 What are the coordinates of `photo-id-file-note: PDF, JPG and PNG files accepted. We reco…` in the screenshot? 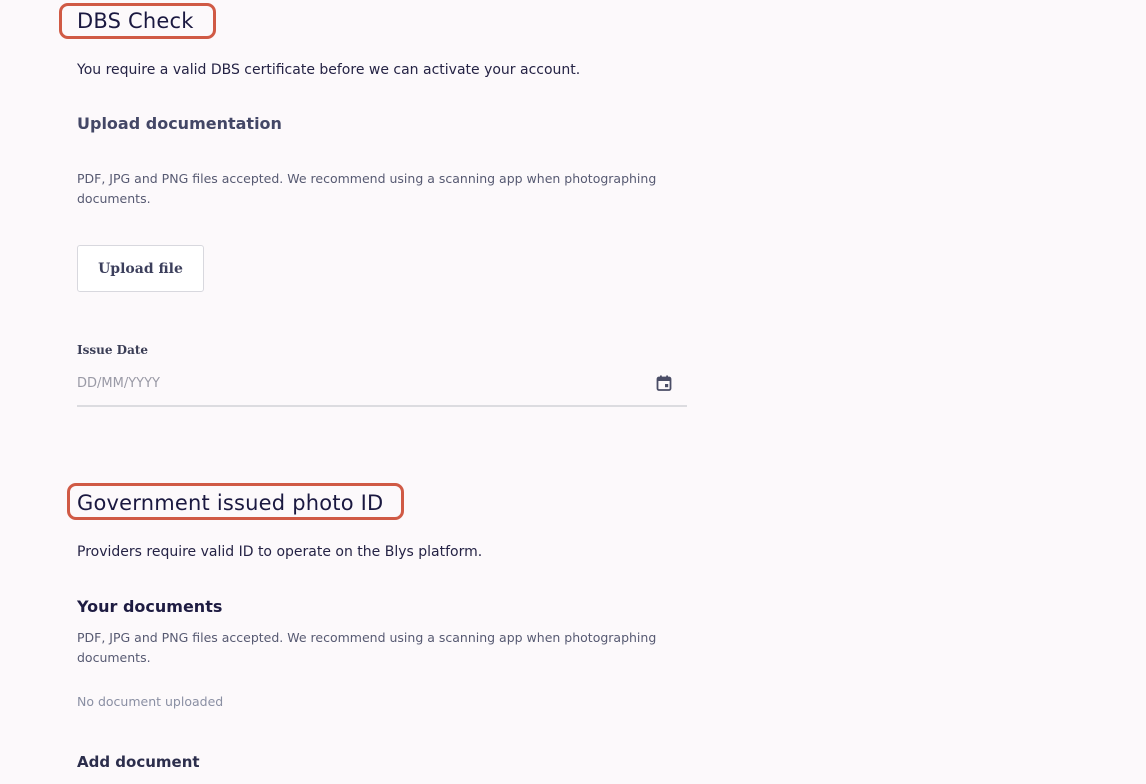 It's located at (367, 647).